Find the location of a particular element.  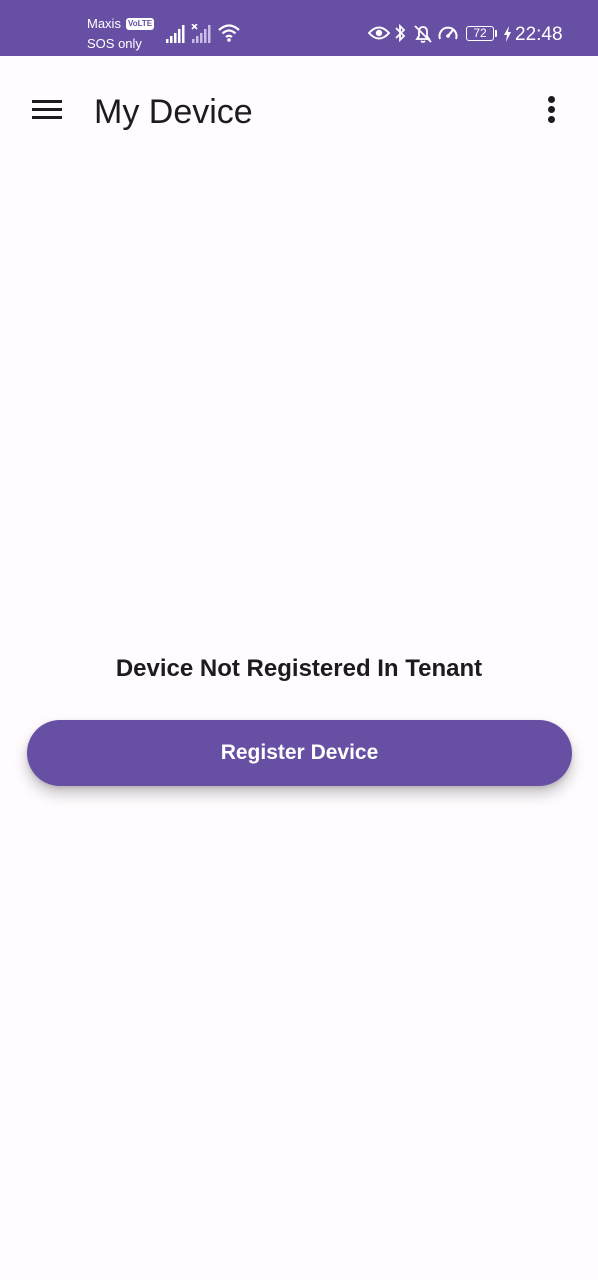

carrier-status: SOS only is located at coordinates (114, 43).